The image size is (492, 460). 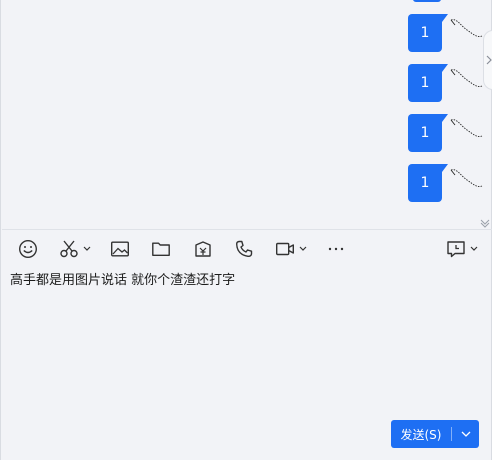 I want to click on send-button-label: 发送(S), so click(x=421, y=434).